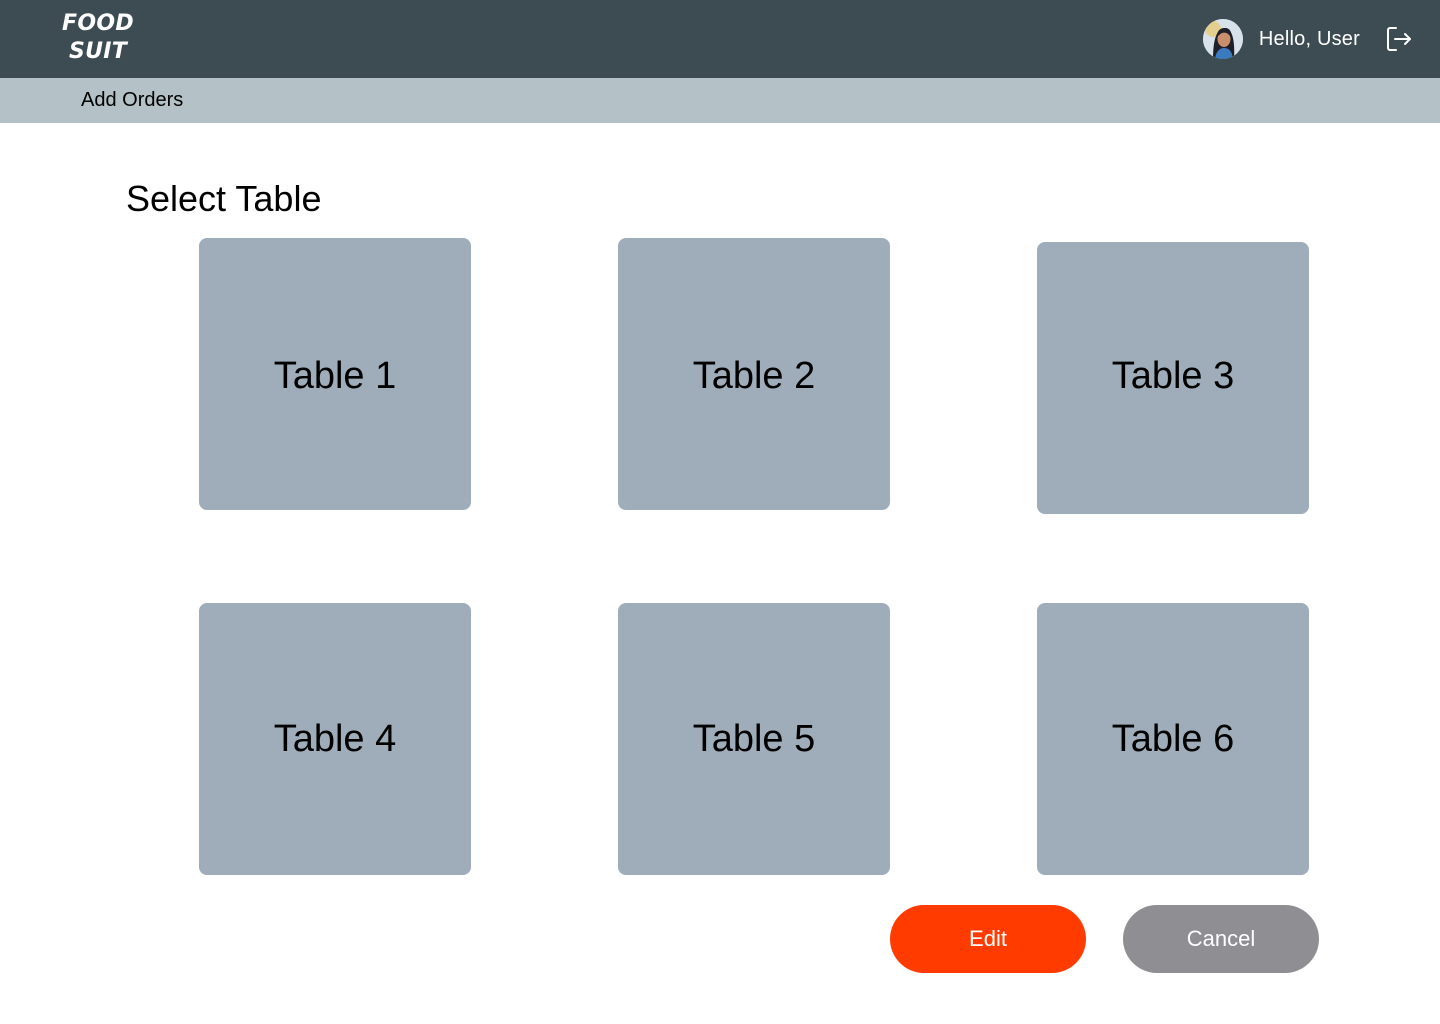 Image resolution: width=1440 pixels, height=1024 pixels. I want to click on table-card-5: Table 5, so click(754, 739).